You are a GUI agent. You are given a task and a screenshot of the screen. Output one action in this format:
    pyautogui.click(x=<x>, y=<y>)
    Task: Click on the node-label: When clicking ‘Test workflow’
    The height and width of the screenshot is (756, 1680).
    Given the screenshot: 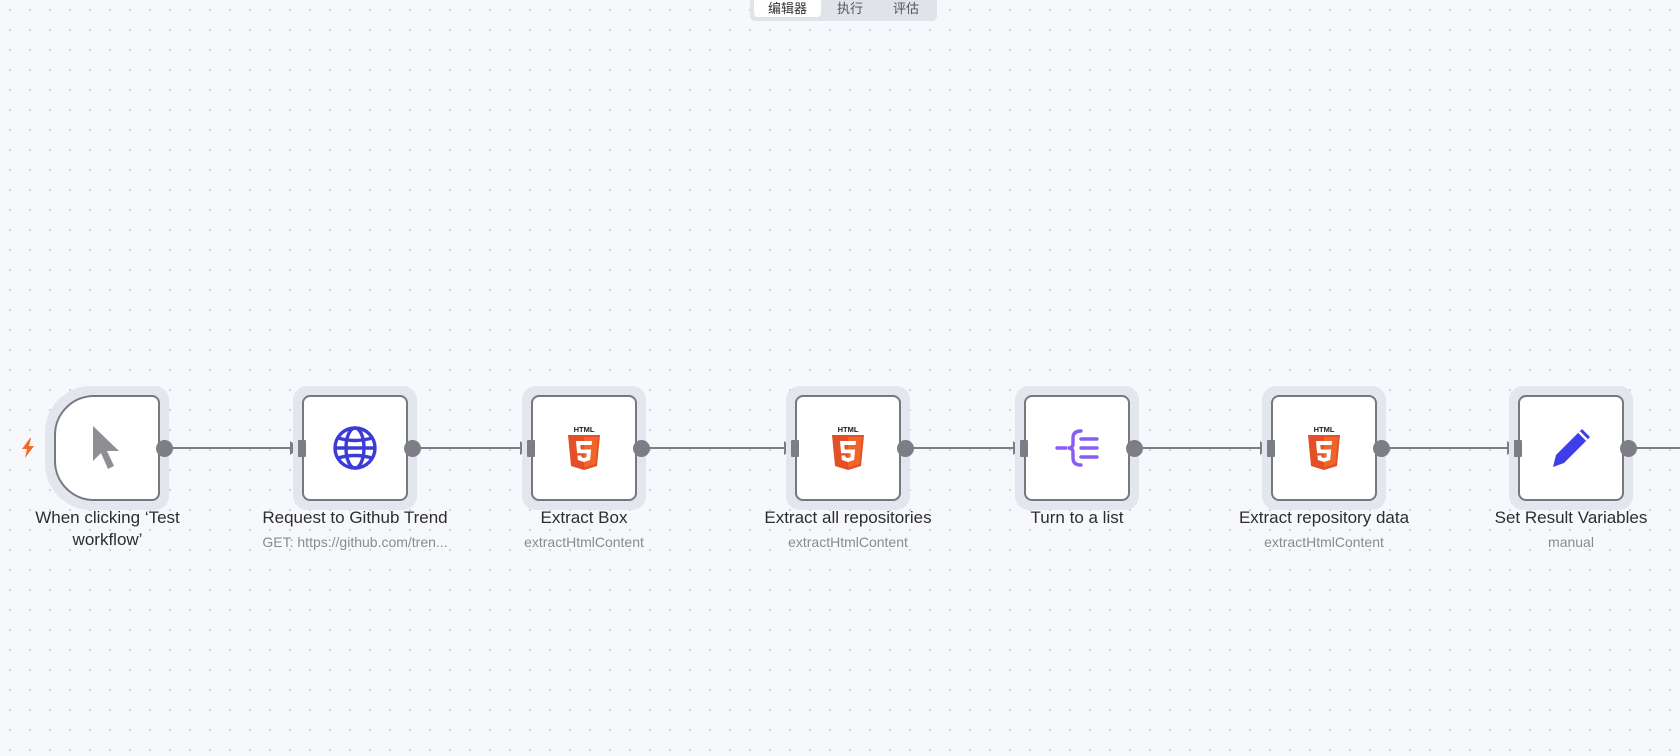 What is the action you would take?
    pyautogui.click(x=107, y=528)
    